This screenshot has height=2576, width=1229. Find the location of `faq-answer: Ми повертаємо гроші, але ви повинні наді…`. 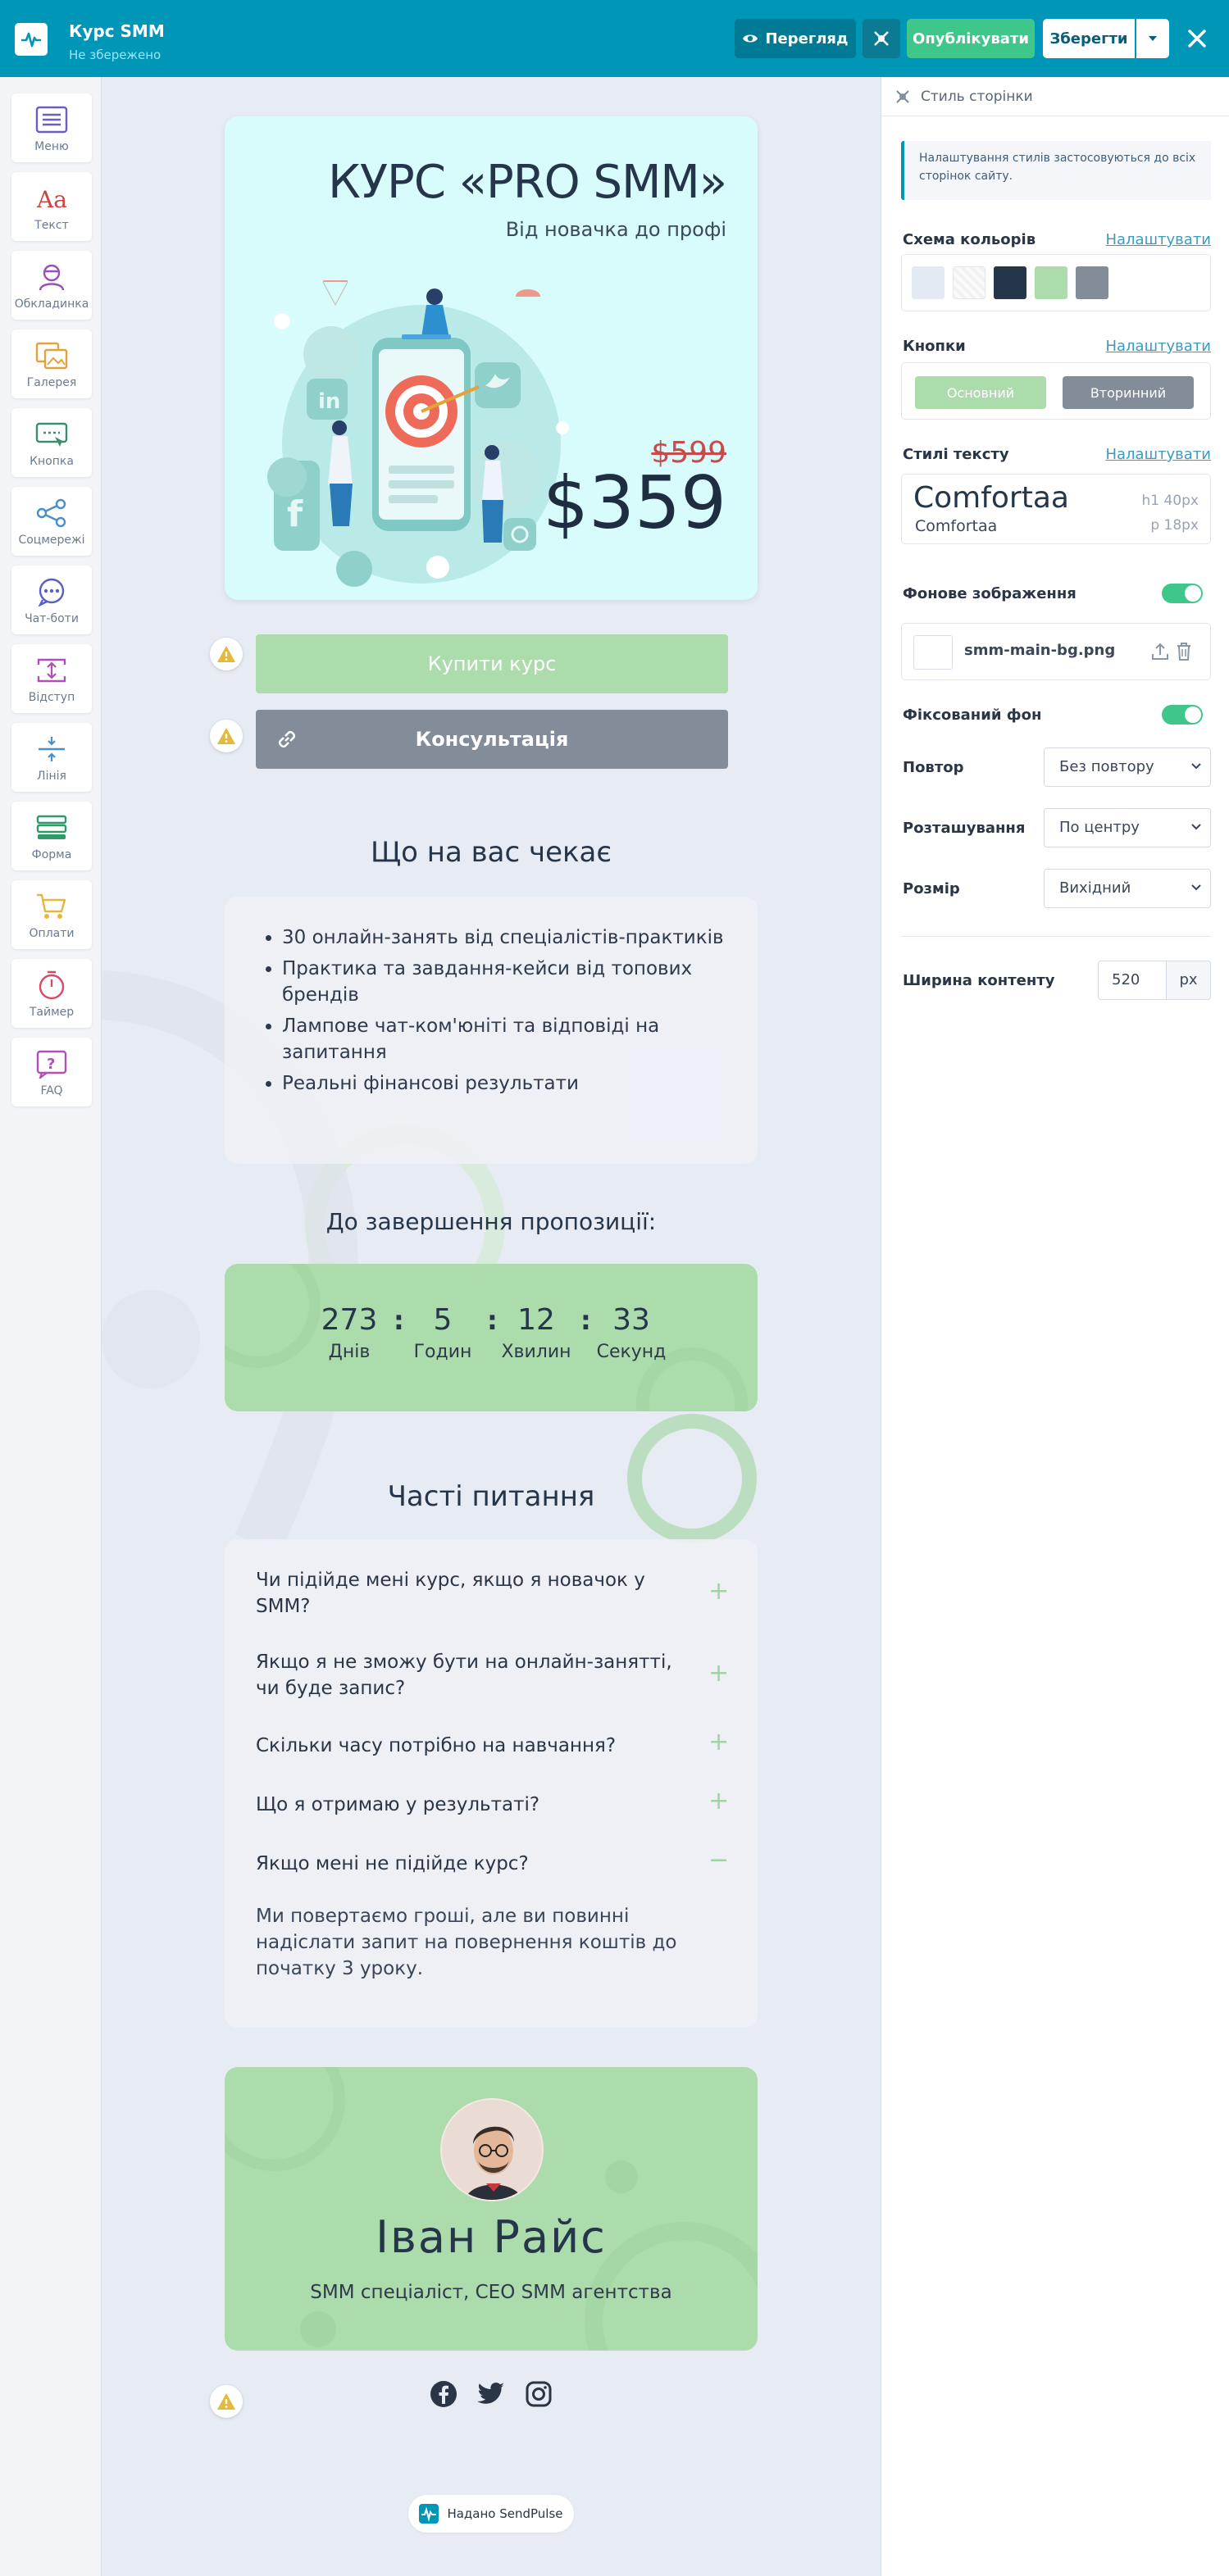

faq-answer: Ми повертаємо гроші, але ви повинні наді… is located at coordinates (466, 1942).